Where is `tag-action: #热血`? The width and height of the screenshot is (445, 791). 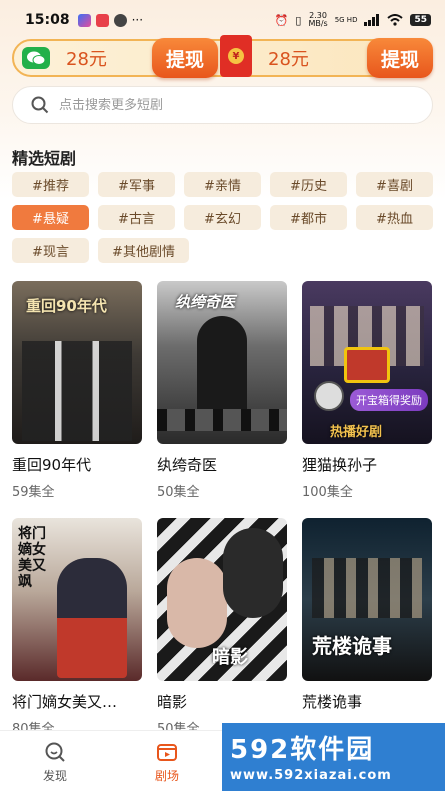
tag-action: #热血 is located at coordinates (394, 217).